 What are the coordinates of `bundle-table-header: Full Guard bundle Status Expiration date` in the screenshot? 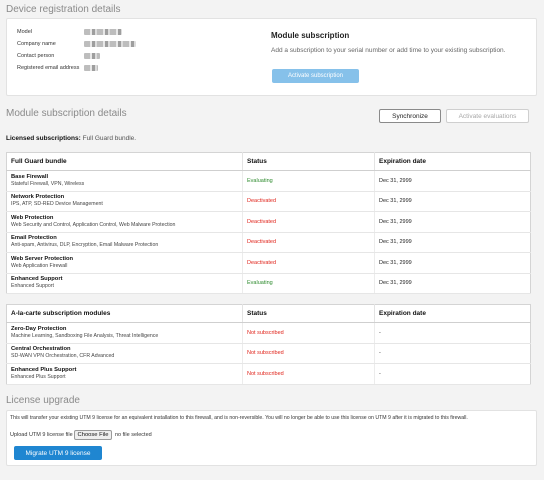 It's located at (268, 161).